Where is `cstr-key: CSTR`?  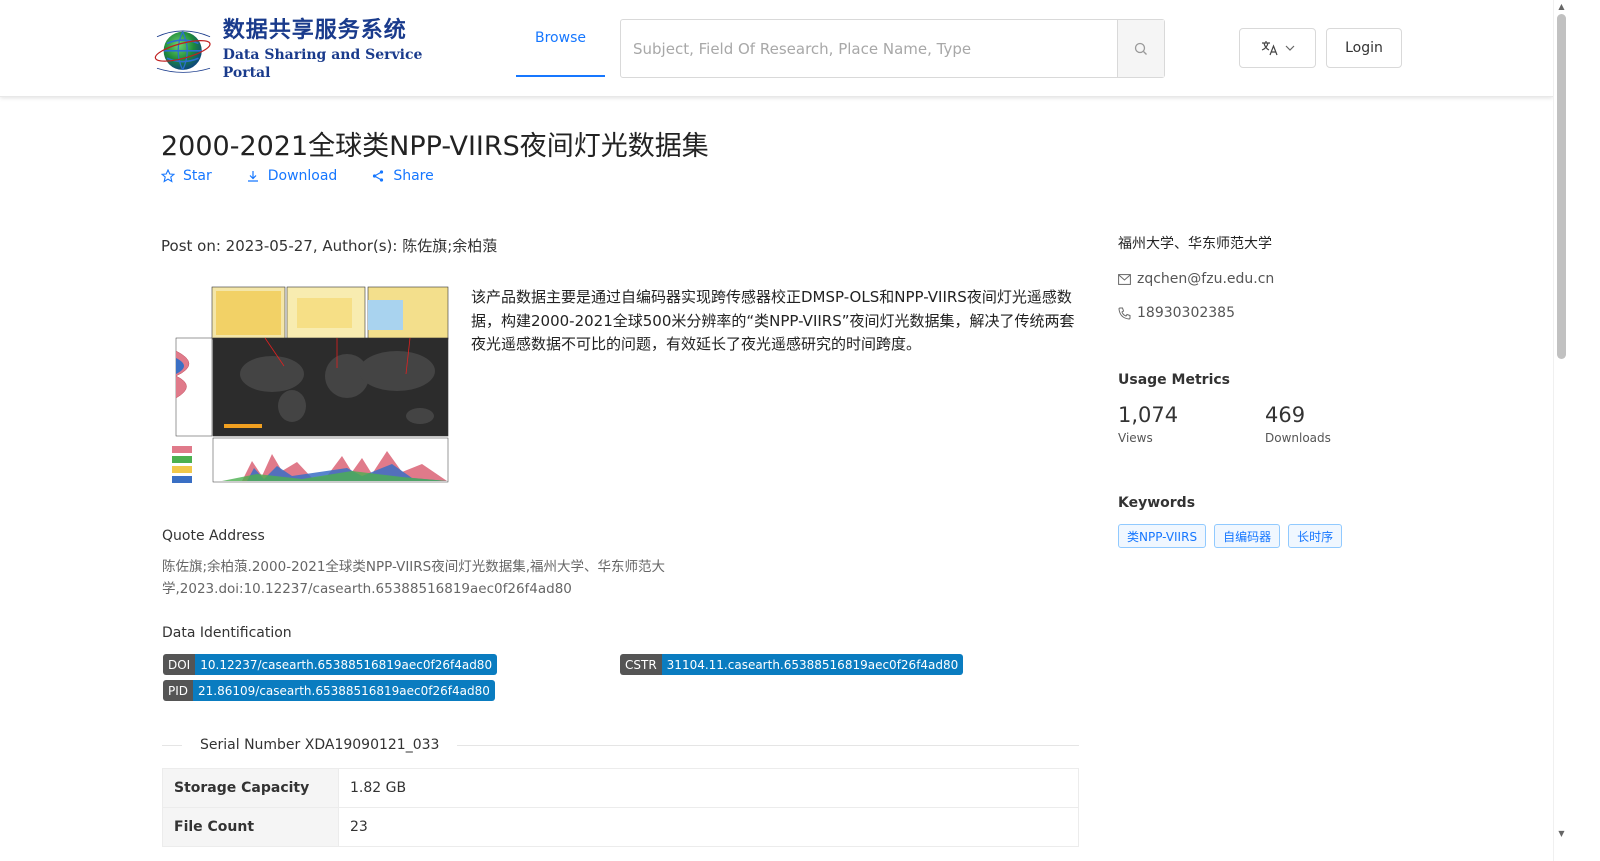 cstr-key: CSTR is located at coordinates (641, 664).